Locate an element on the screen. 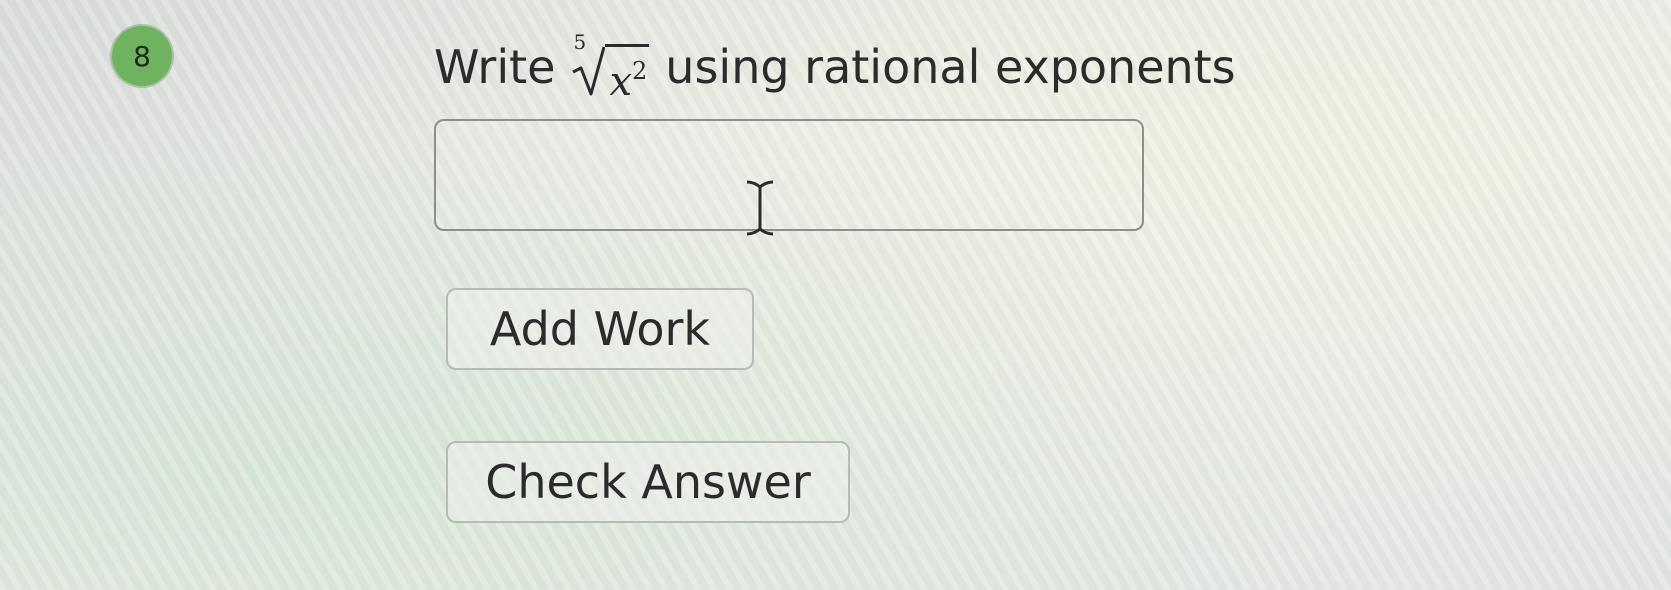 The height and width of the screenshot is (590, 1671). radicand: x2 is located at coordinates (627, 74).